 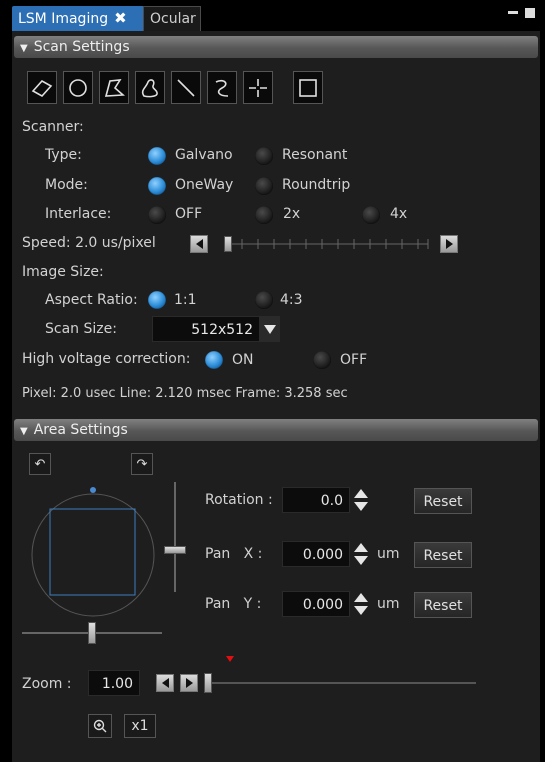 What do you see at coordinates (270, 329) in the screenshot?
I see `chevron-down-icon` at bounding box center [270, 329].